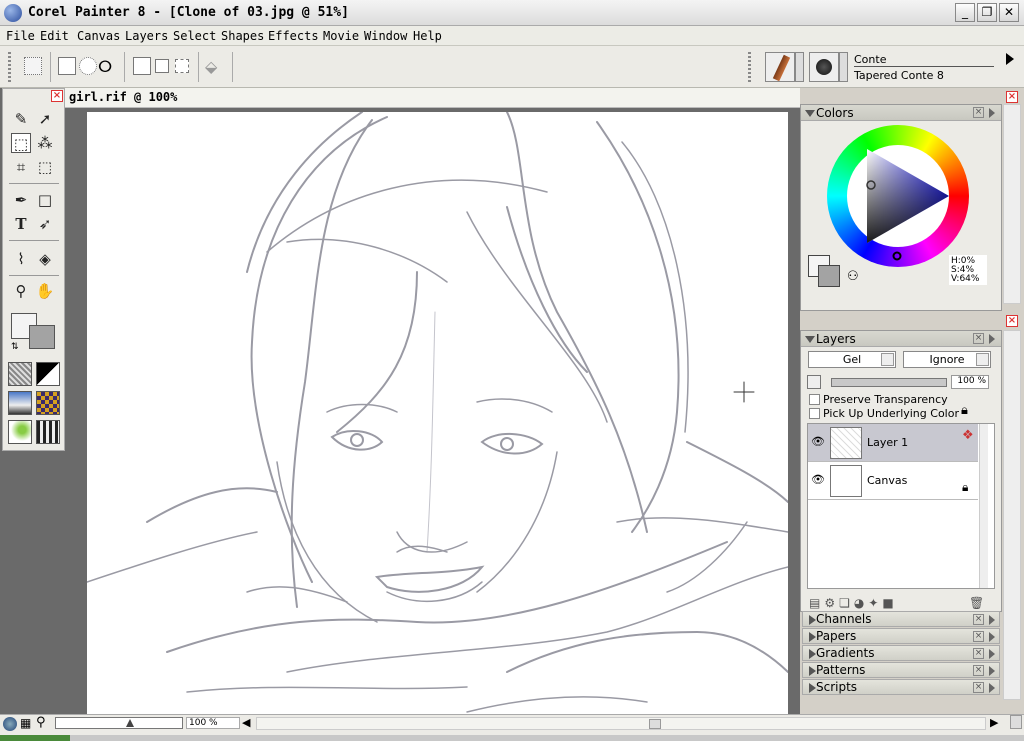 This screenshot has width=1024, height=741. Describe the element at coordinates (1016, 722) in the screenshot. I see `size-grip` at that location.